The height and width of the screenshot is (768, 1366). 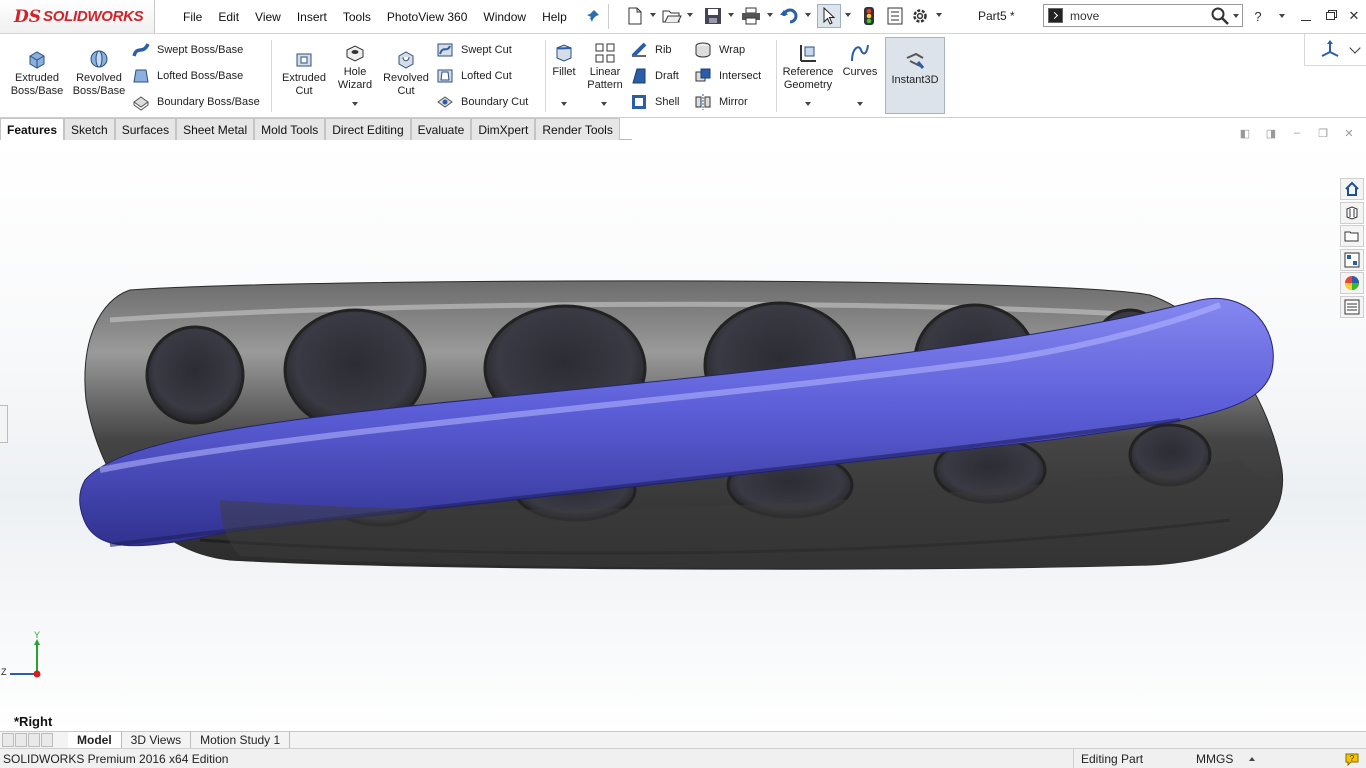 What do you see at coordinates (719, 50) in the screenshot?
I see `wrap-button: Wrap` at bounding box center [719, 50].